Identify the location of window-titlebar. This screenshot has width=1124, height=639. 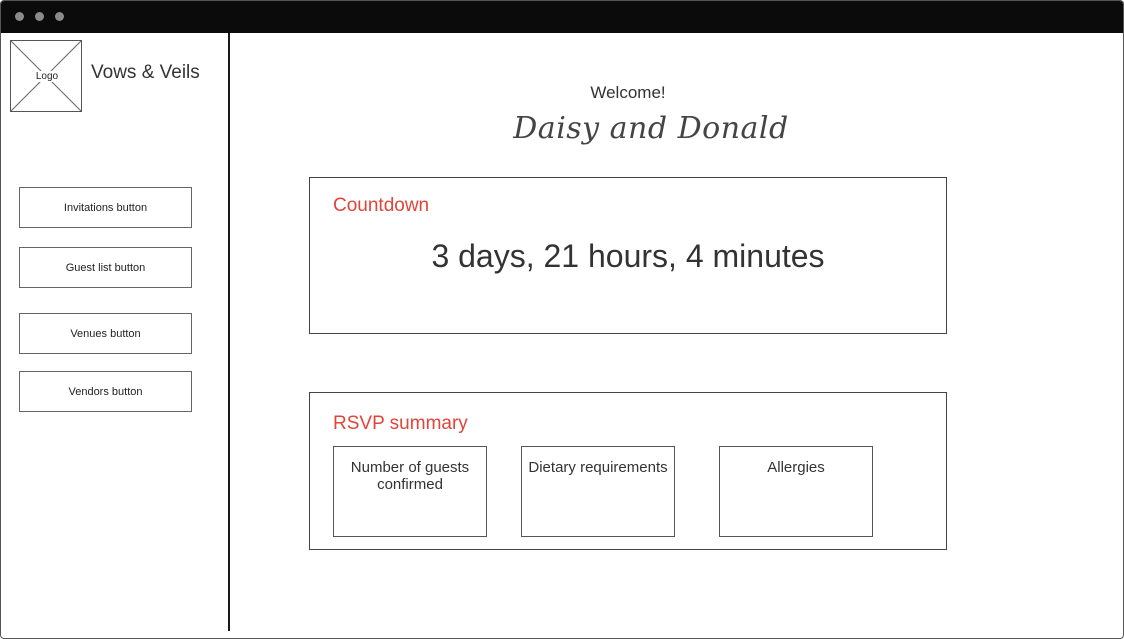
(562, 17).